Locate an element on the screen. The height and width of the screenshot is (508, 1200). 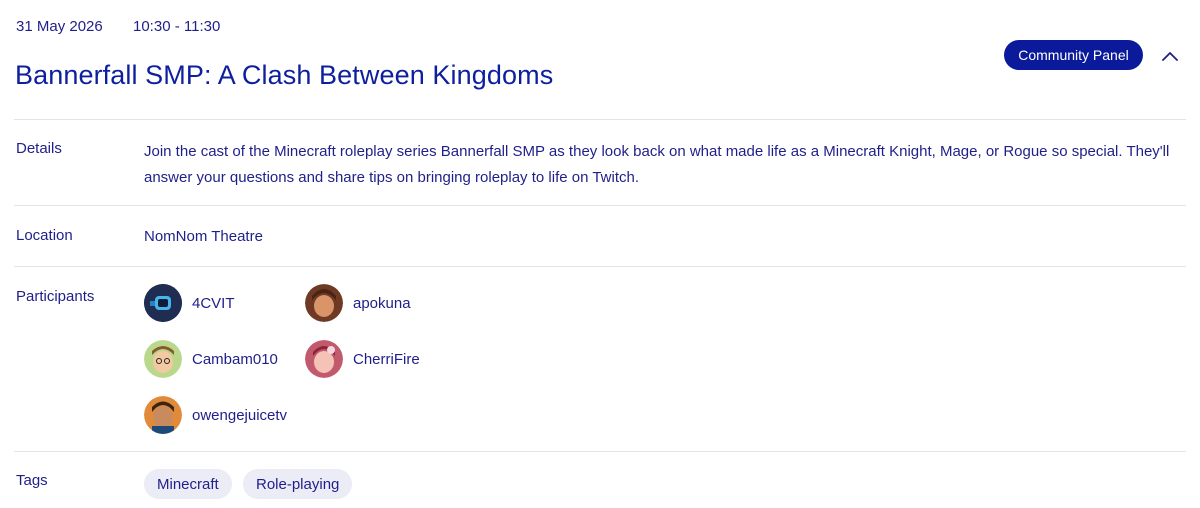
event-title: Bannerfall SMP: A Clash Between Kingdoms is located at coordinates (284, 75).